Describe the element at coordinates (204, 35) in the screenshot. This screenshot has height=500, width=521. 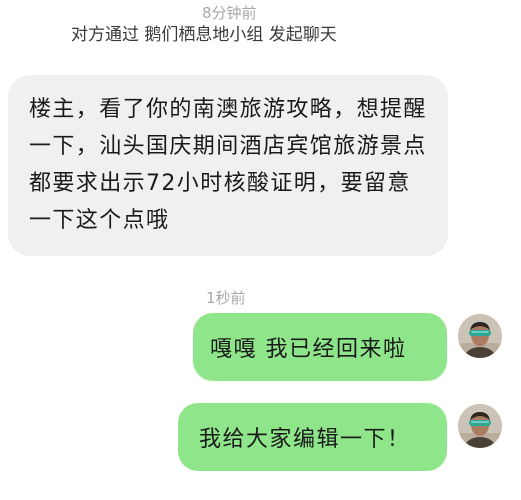
I see `system-message: 对方通过 鹅们栖息地小组 发起聊天` at that location.